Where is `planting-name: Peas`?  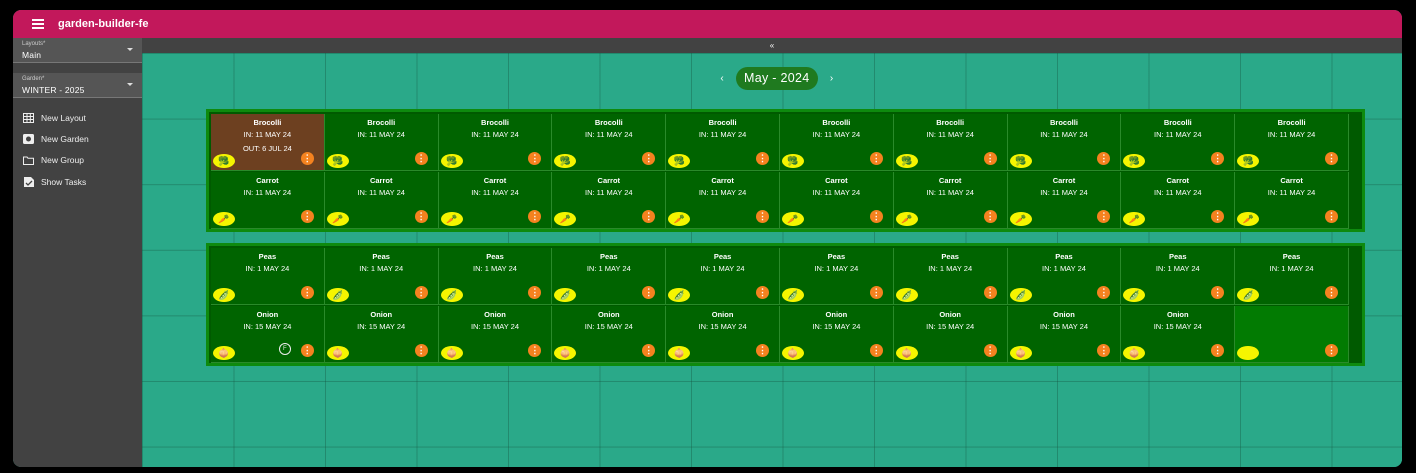
planting-name: Peas is located at coordinates (495, 256).